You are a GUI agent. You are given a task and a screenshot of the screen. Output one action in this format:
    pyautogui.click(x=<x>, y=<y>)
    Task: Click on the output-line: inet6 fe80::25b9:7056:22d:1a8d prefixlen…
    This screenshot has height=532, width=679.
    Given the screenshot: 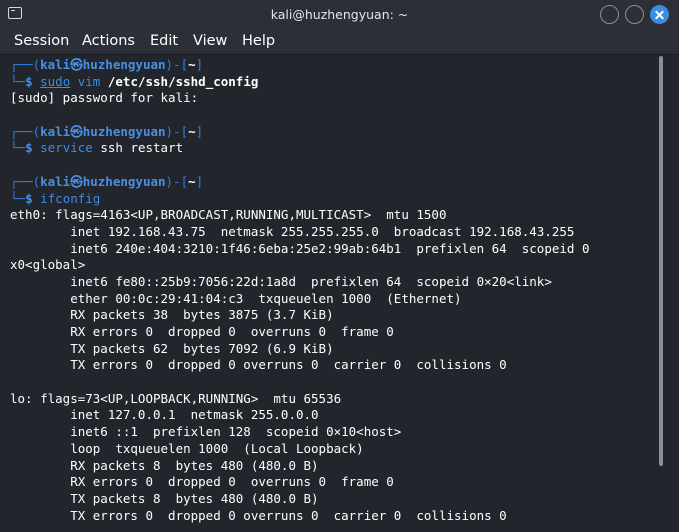 What is the action you would take?
    pyautogui.click(x=281, y=281)
    